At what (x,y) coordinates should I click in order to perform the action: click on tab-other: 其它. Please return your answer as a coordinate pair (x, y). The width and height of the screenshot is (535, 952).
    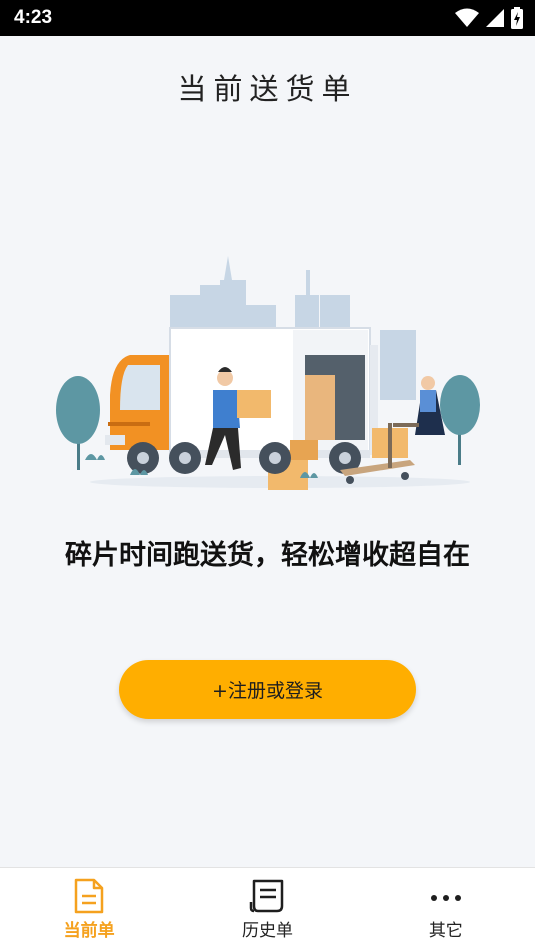
    Looking at the image, I should click on (446, 910).